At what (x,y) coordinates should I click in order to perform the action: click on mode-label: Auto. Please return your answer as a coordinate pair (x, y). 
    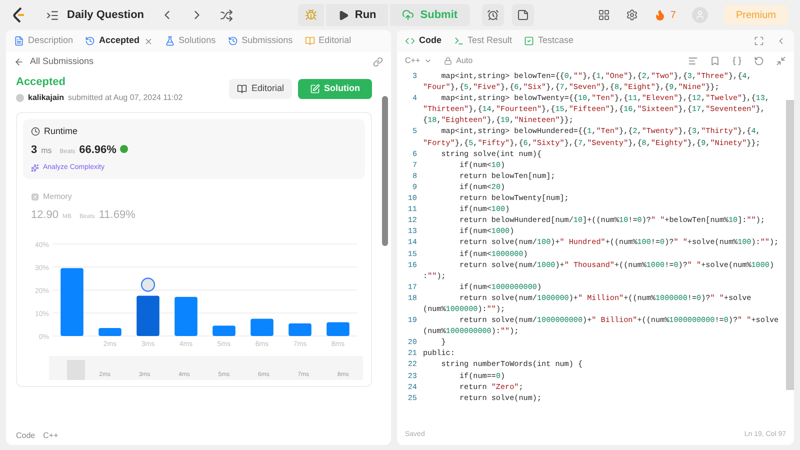
    Looking at the image, I should click on (464, 61).